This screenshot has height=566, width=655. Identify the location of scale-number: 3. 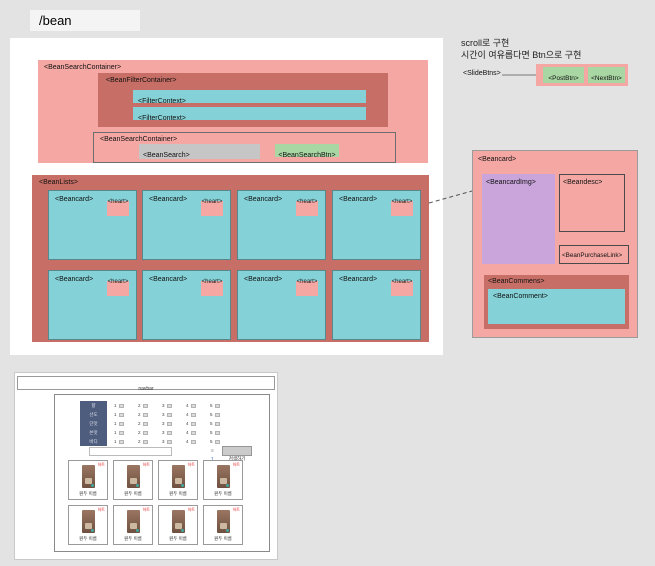
(163, 432).